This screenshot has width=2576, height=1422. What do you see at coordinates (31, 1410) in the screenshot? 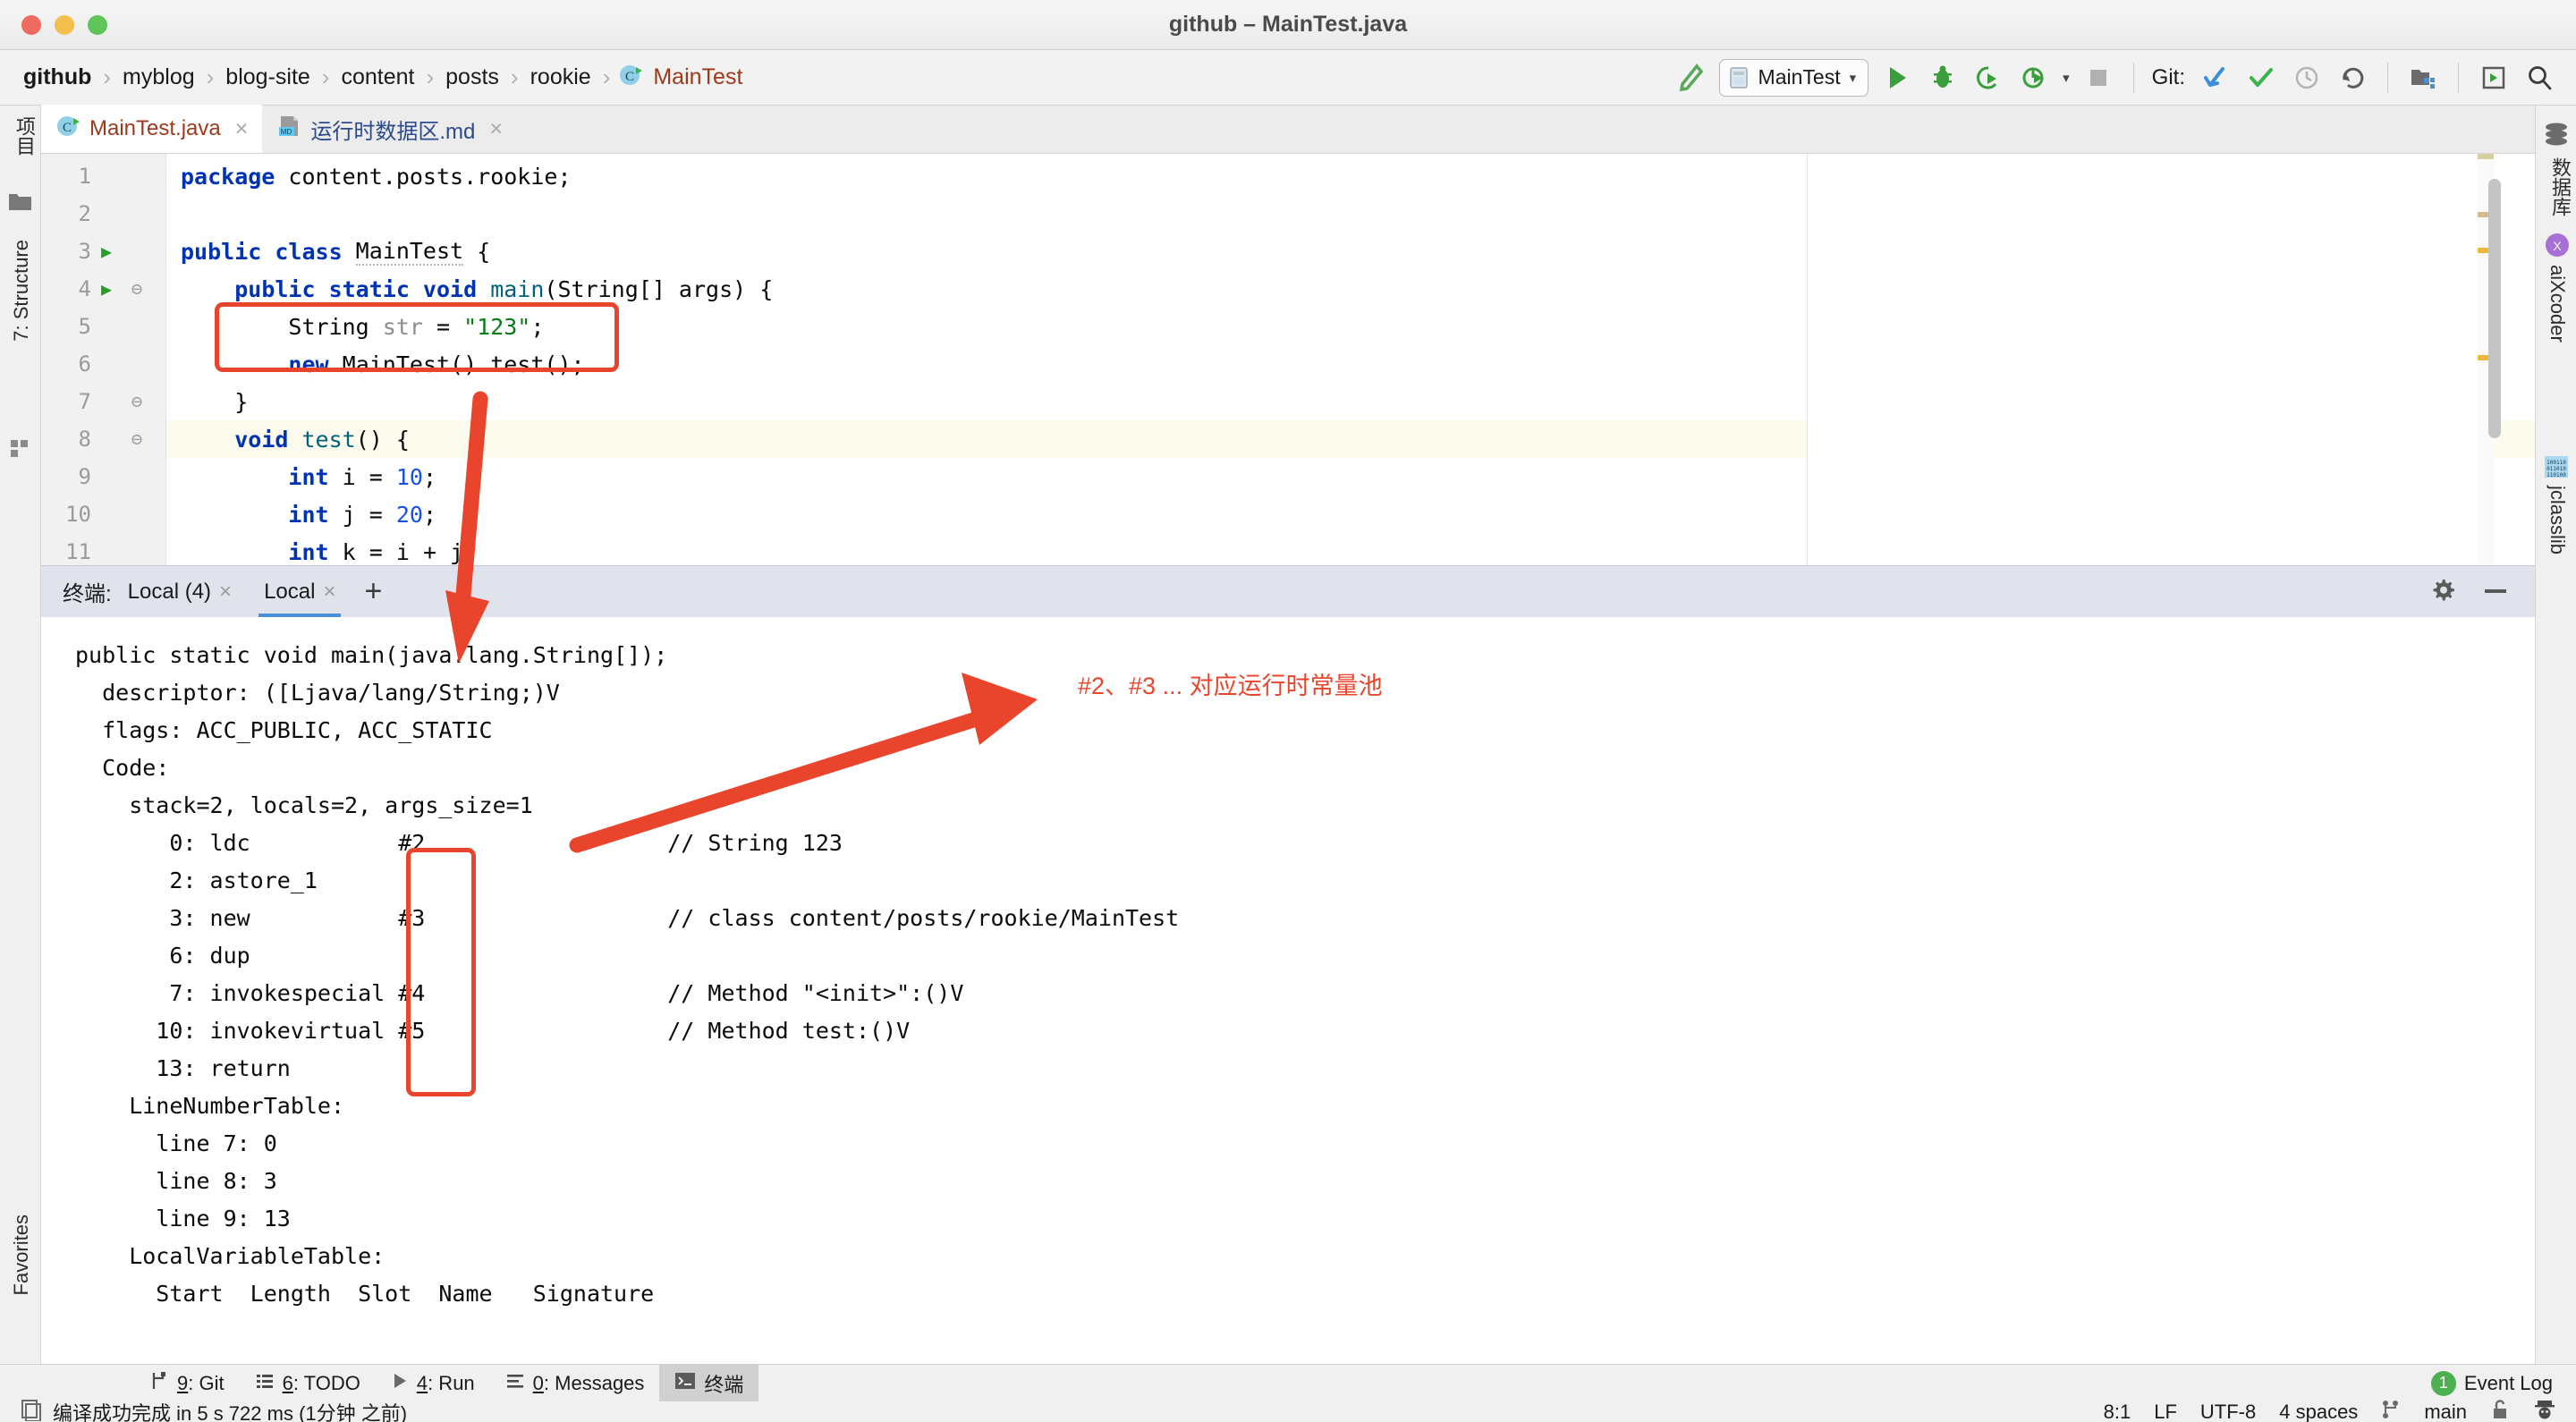
I see `build-status-icon` at bounding box center [31, 1410].